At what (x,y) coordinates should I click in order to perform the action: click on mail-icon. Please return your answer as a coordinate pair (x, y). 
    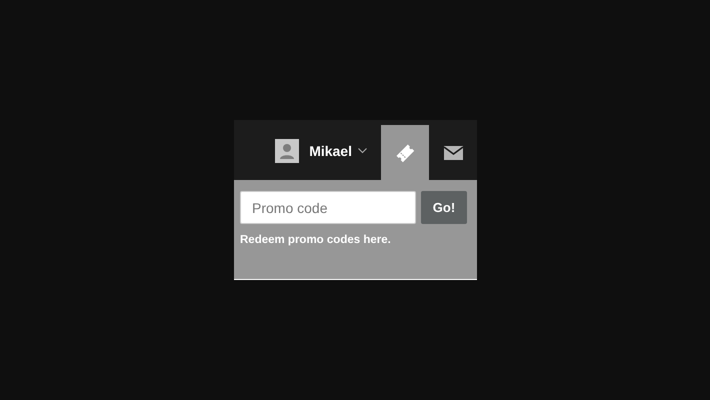
    Looking at the image, I should click on (453, 153).